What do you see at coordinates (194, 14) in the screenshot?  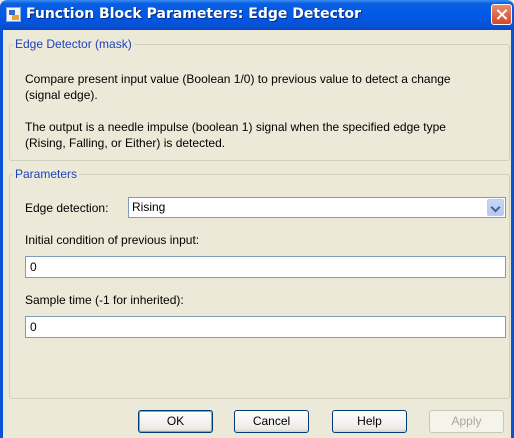 I see `window-title: Function Block Parameters: Edge Detector` at bounding box center [194, 14].